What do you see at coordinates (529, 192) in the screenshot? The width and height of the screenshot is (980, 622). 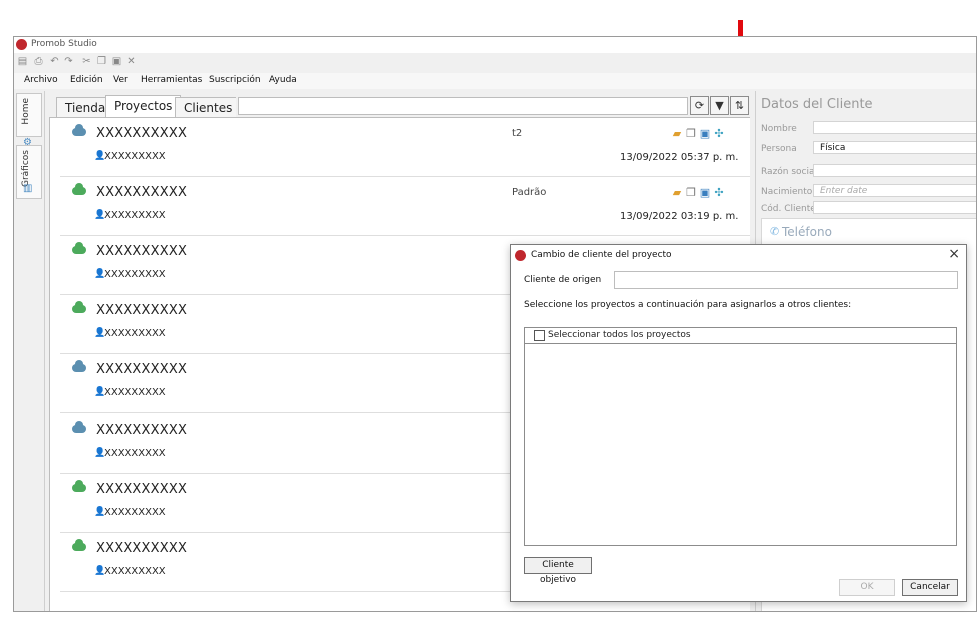 I see `project-tree: Padrão` at bounding box center [529, 192].